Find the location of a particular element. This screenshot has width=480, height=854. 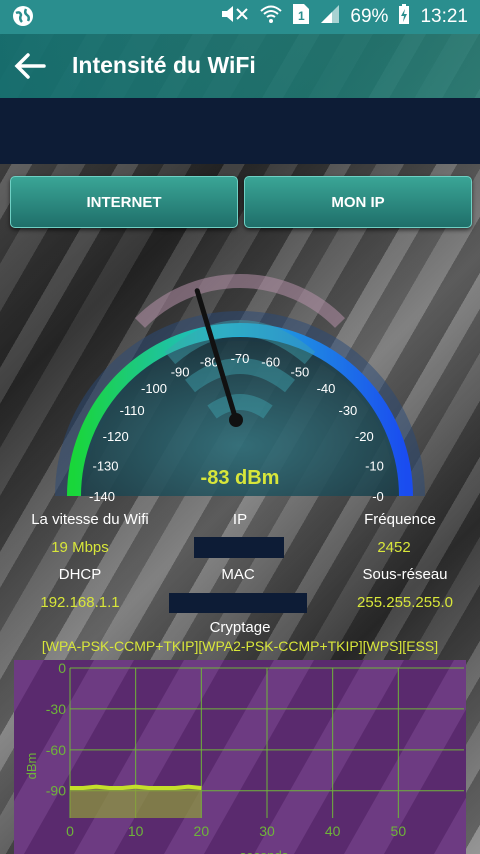

ad-banner is located at coordinates (240, 131).